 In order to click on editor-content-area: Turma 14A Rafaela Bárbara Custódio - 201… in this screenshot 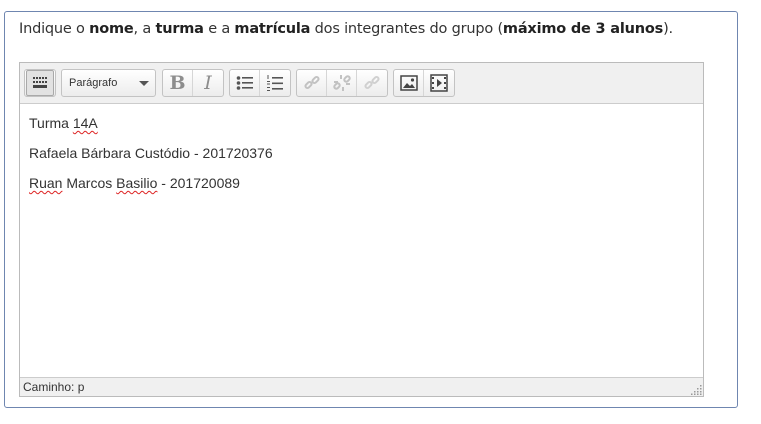, I will do `click(151, 160)`.